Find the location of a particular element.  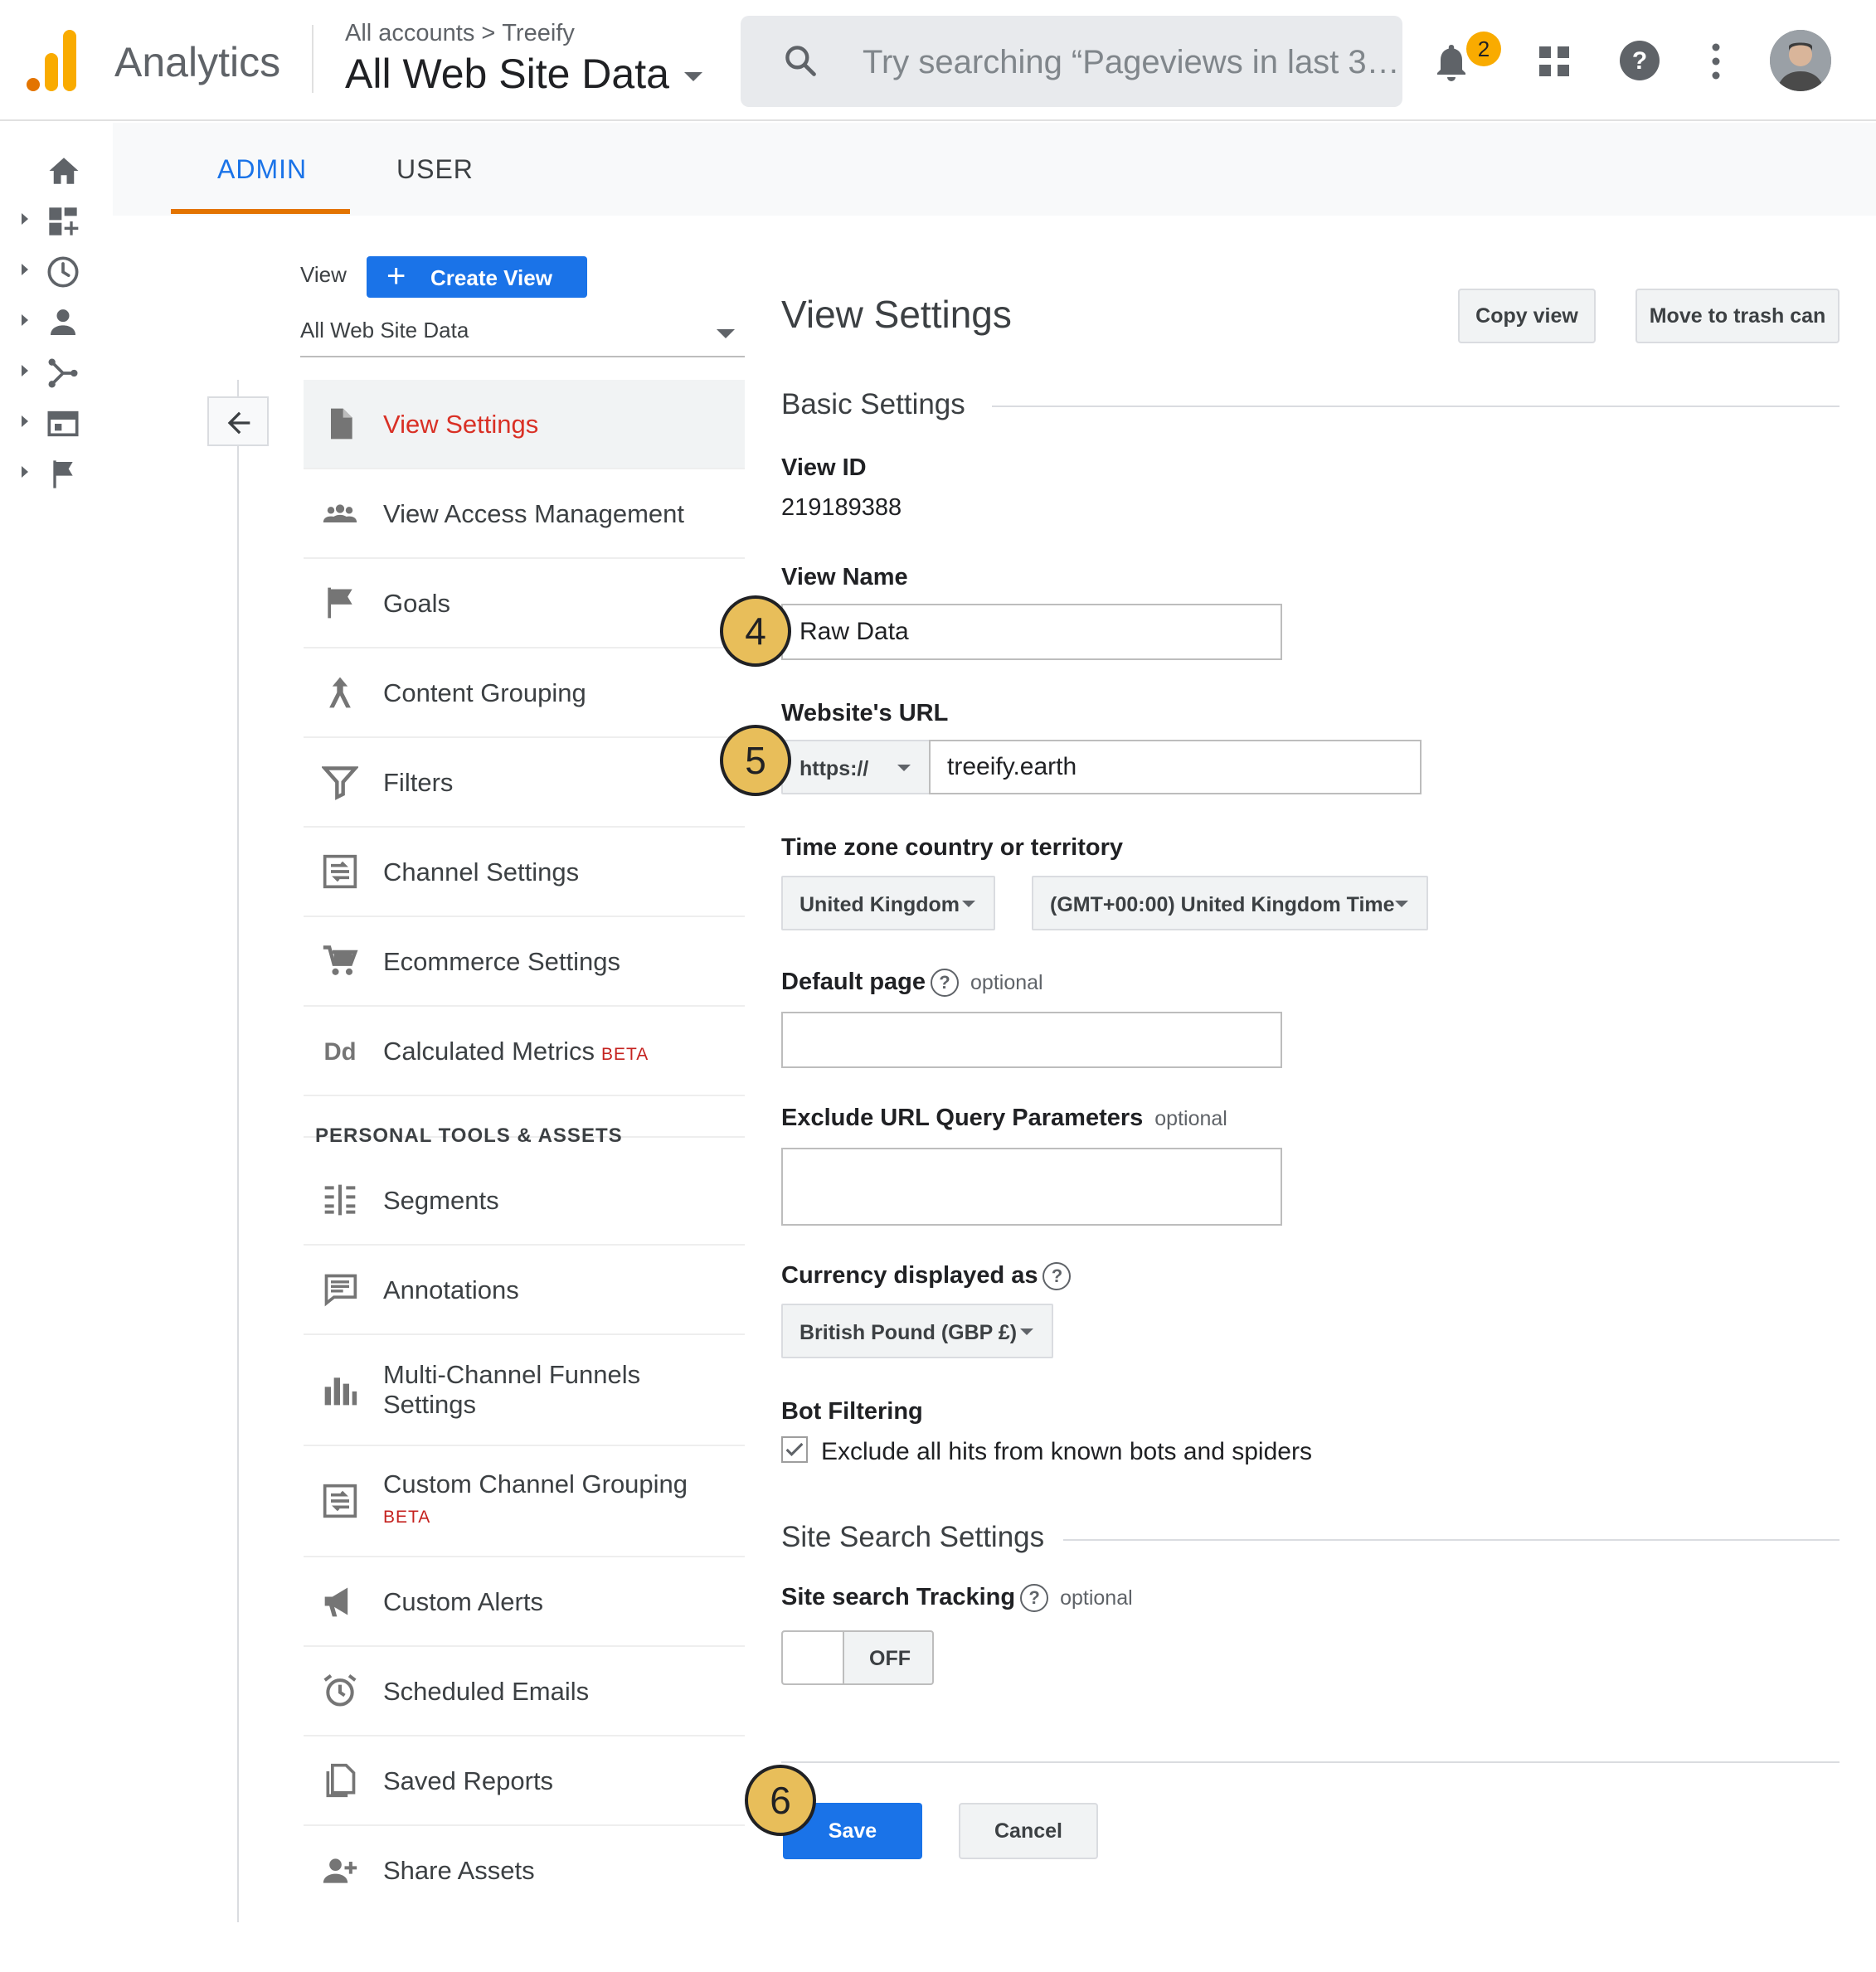

back-button is located at coordinates (238, 421).